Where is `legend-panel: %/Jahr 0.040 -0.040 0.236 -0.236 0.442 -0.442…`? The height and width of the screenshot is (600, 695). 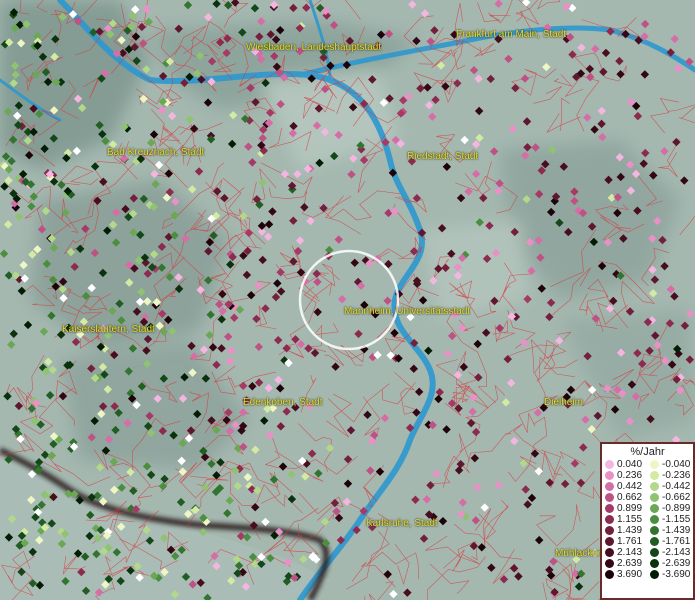
legend-panel: %/Jahr 0.040 -0.040 0.236 -0.236 0.442 -0.442… is located at coordinates (647, 521).